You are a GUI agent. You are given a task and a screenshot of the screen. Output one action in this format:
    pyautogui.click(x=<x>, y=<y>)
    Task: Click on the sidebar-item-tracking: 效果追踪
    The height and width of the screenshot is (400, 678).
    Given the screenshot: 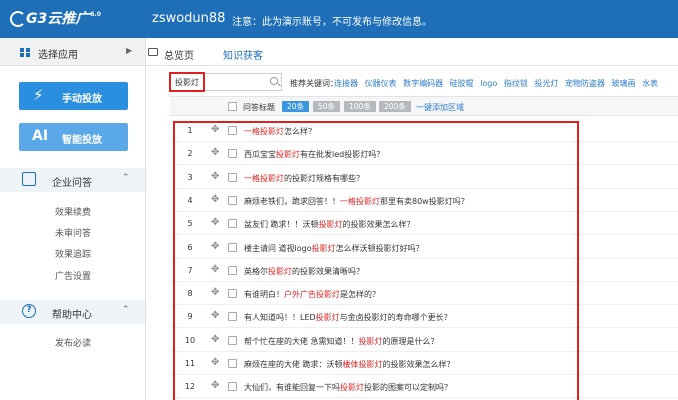 What is the action you would take?
    pyautogui.click(x=73, y=253)
    